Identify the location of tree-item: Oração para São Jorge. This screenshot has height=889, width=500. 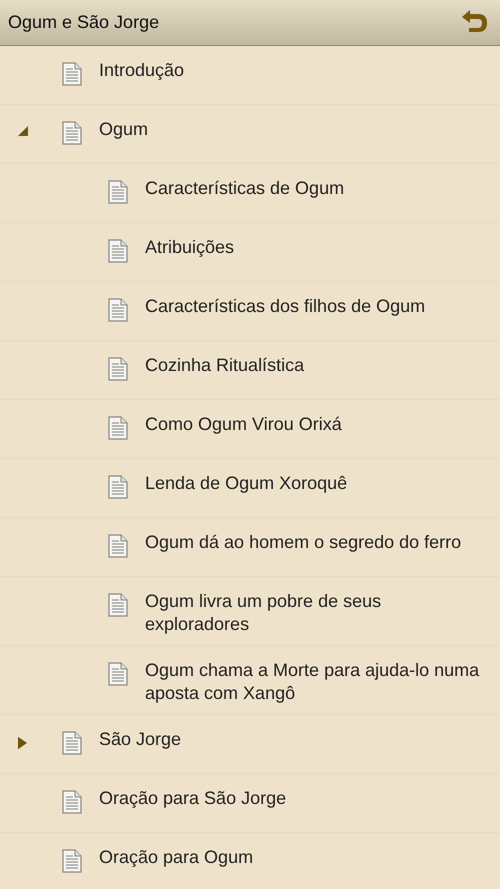
(250, 803).